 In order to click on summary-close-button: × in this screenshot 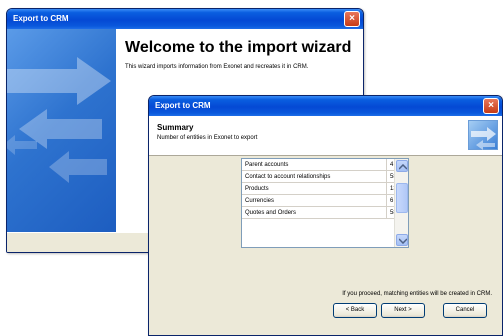, I will do `click(491, 106)`.